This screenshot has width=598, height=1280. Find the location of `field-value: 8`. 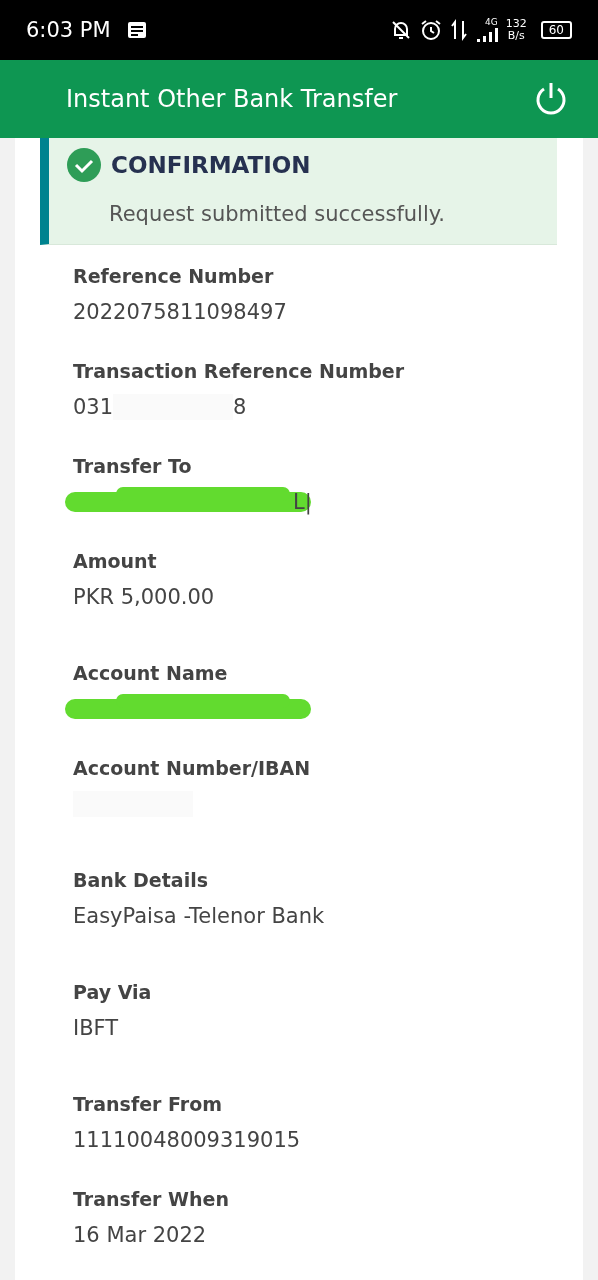

field-value: 8 is located at coordinates (240, 407).